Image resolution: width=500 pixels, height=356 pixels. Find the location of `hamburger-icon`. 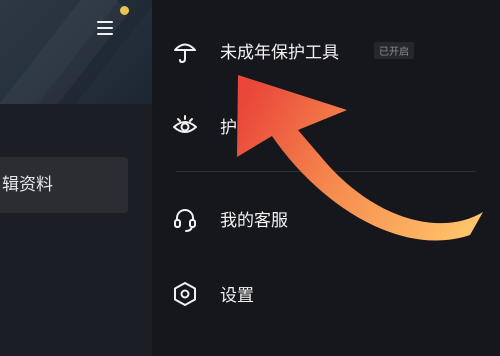

hamburger-icon is located at coordinates (105, 28).